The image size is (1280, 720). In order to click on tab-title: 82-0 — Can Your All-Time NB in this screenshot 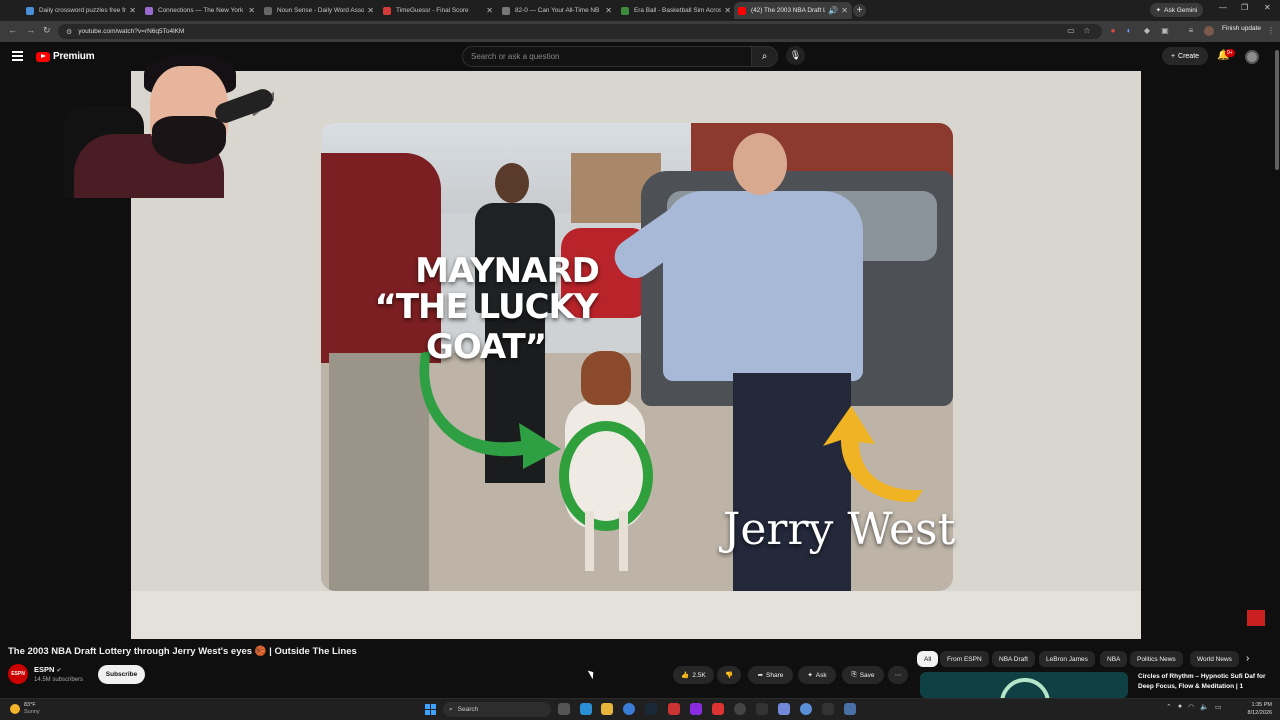, I will do `click(557, 10)`.